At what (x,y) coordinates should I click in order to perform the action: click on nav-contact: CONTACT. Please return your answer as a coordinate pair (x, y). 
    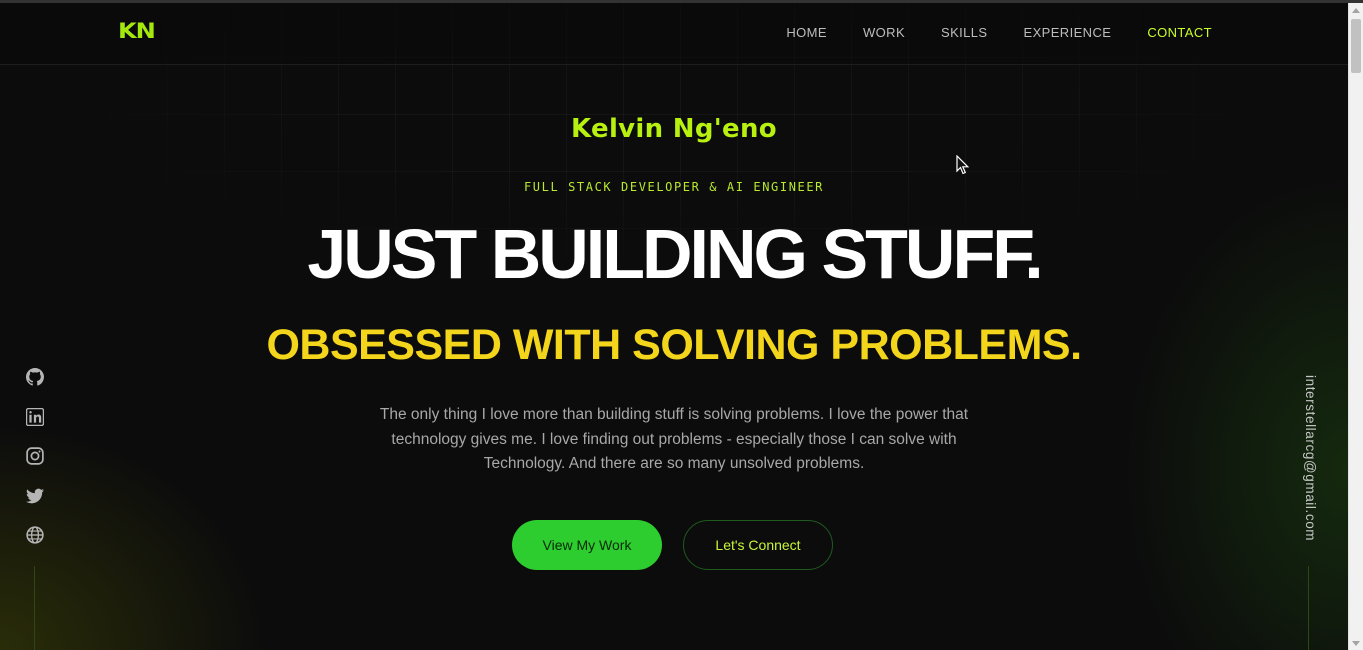
    Looking at the image, I should click on (1179, 32).